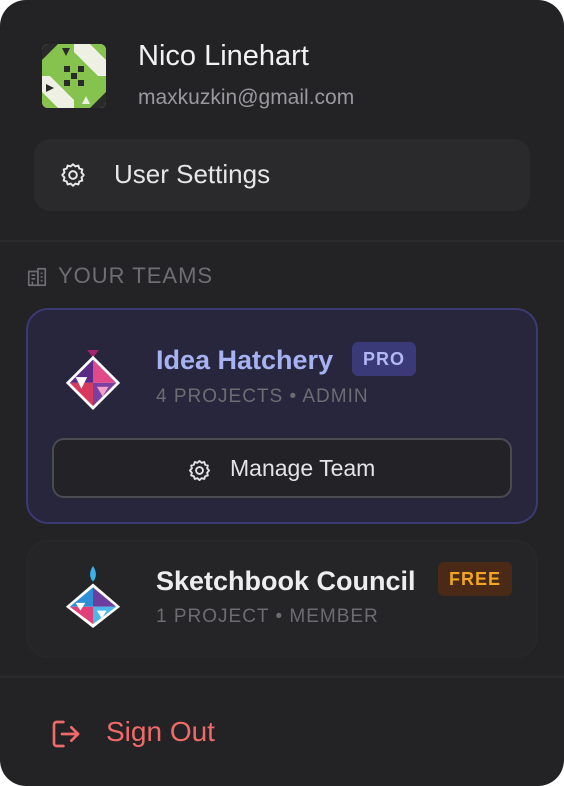  Describe the element at coordinates (282, 175) in the screenshot. I see `user-settings-button: User Settings` at that location.